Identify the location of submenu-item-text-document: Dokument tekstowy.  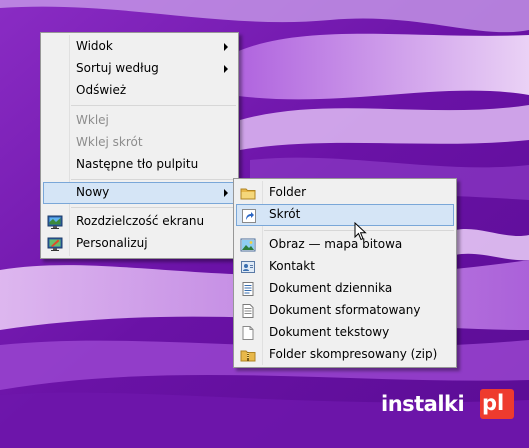
(345, 333).